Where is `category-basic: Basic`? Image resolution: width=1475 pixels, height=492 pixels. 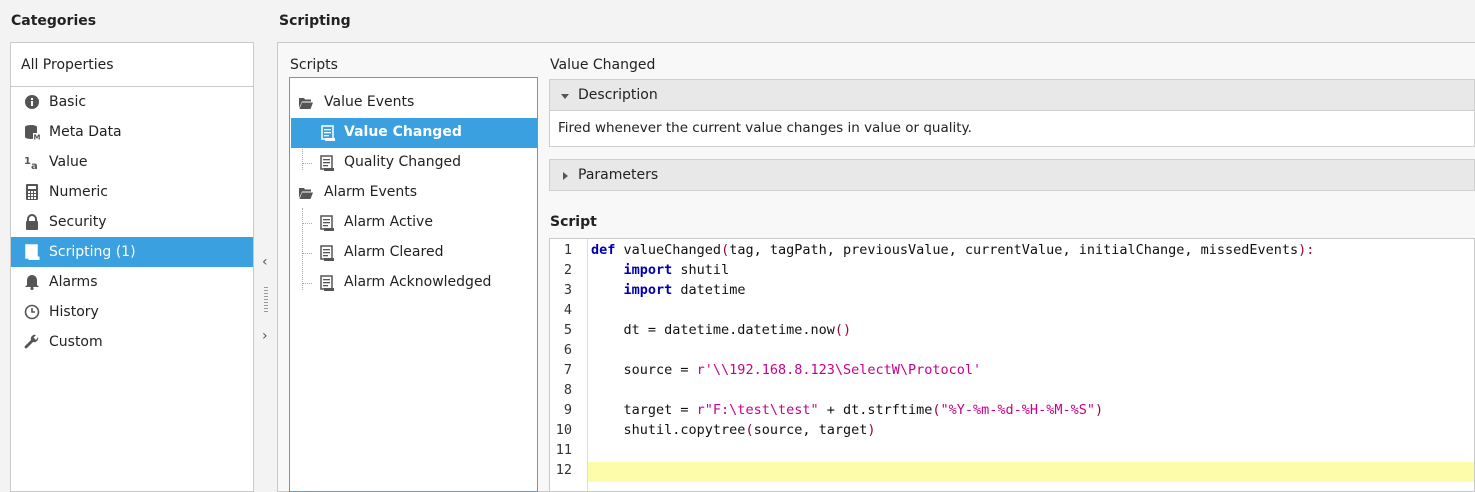 category-basic: Basic is located at coordinates (132, 102).